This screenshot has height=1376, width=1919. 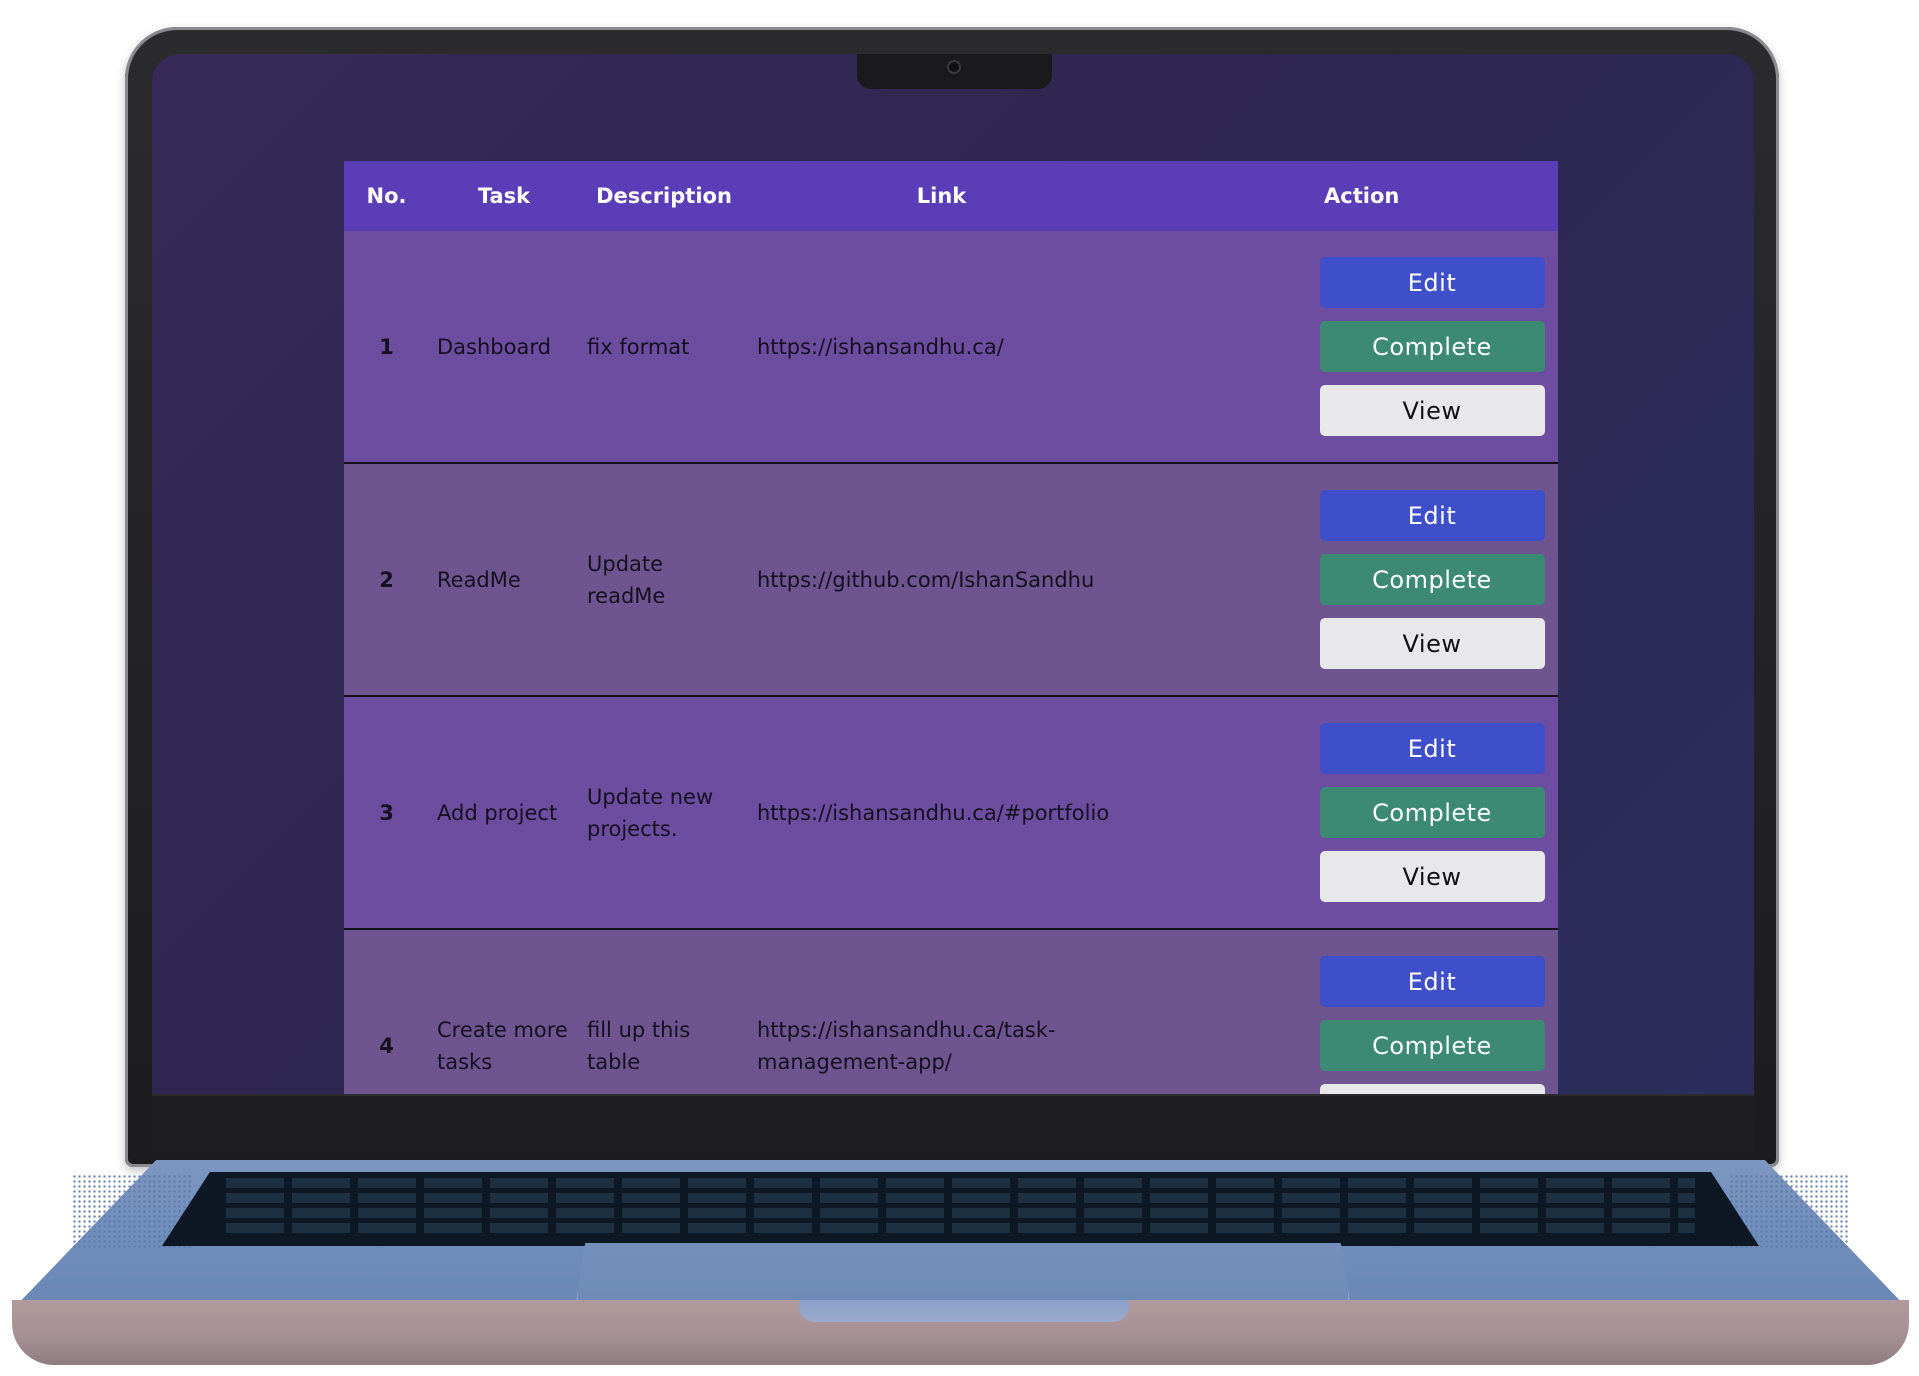 What do you see at coordinates (964, 1311) in the screenshot?
I see `lid-opening-notch` at bounding box center [964, 1311].